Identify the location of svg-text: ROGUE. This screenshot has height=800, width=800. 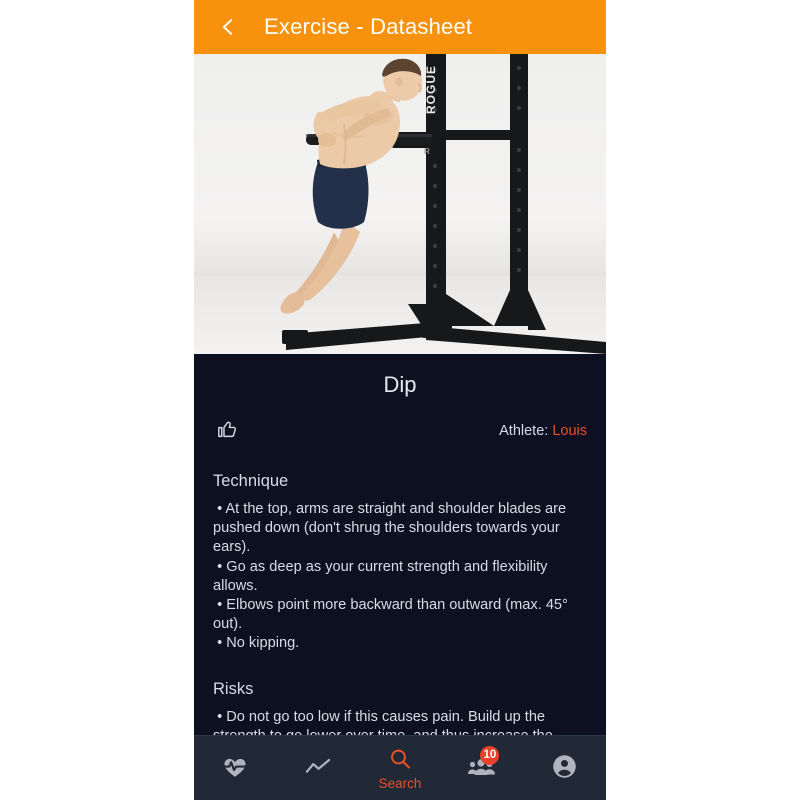
(431, 89).